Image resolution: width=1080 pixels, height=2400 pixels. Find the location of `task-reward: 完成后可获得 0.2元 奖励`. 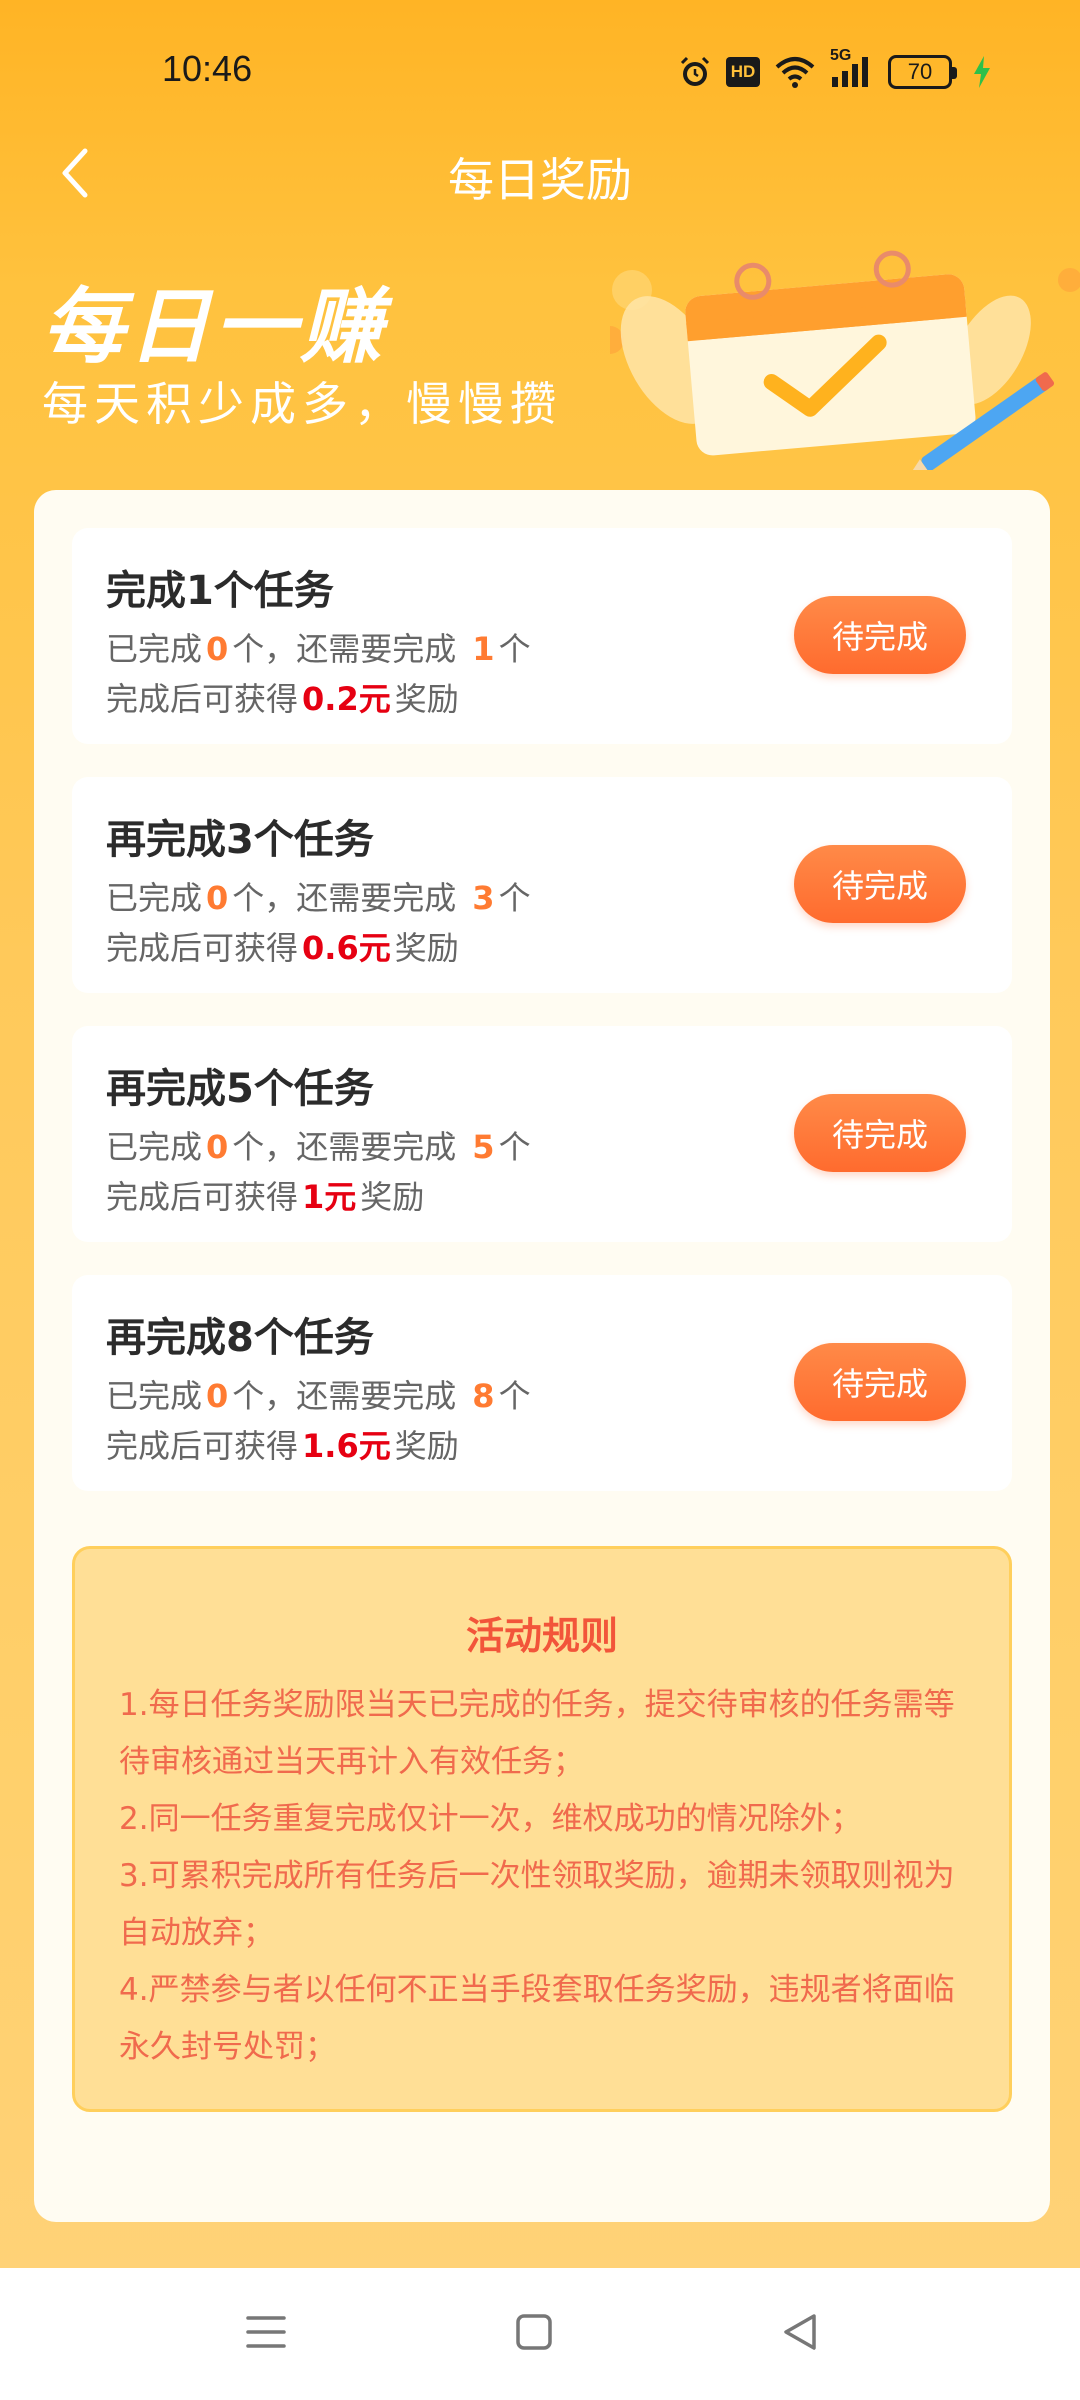

task-reward: 完成后可获得 0.2元 奖励 is located at coordinates (282, 697).